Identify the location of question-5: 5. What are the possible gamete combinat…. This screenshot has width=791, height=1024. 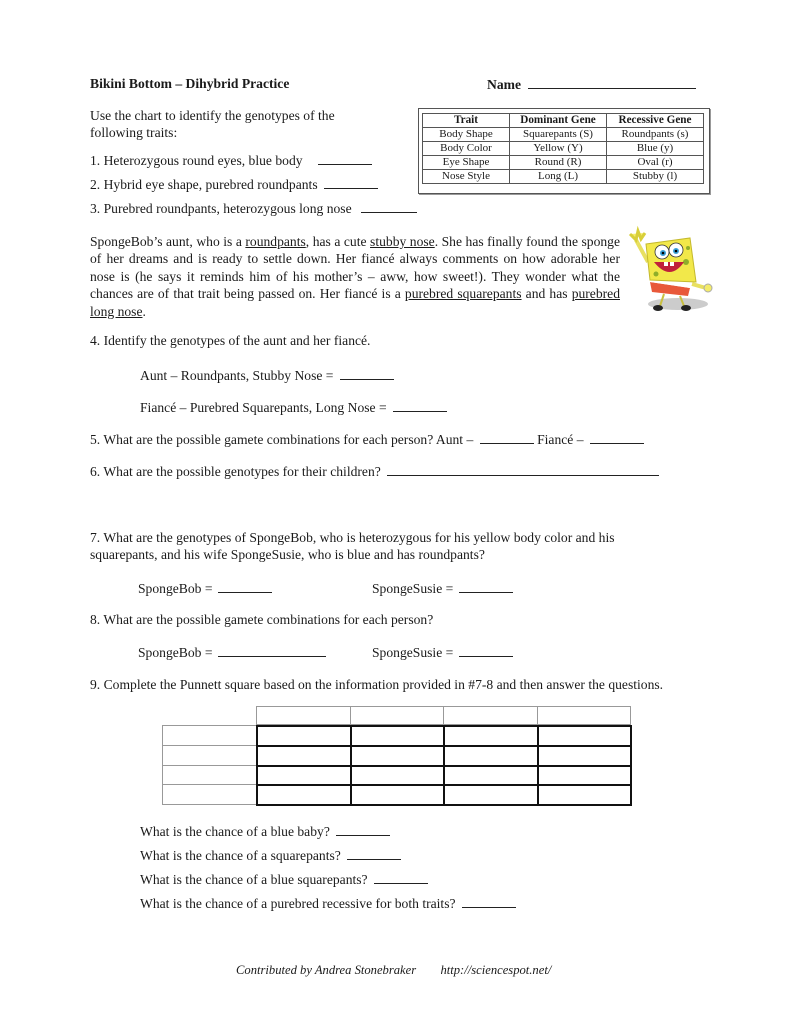
(367, 439).